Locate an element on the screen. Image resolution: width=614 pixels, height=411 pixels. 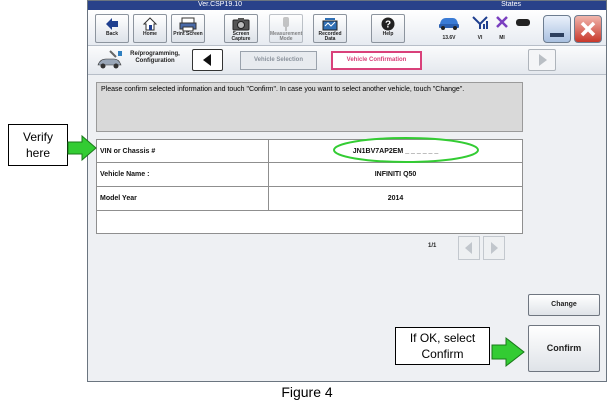
screen-capture-button: Screen Capture is located at coordinates (241, 28).